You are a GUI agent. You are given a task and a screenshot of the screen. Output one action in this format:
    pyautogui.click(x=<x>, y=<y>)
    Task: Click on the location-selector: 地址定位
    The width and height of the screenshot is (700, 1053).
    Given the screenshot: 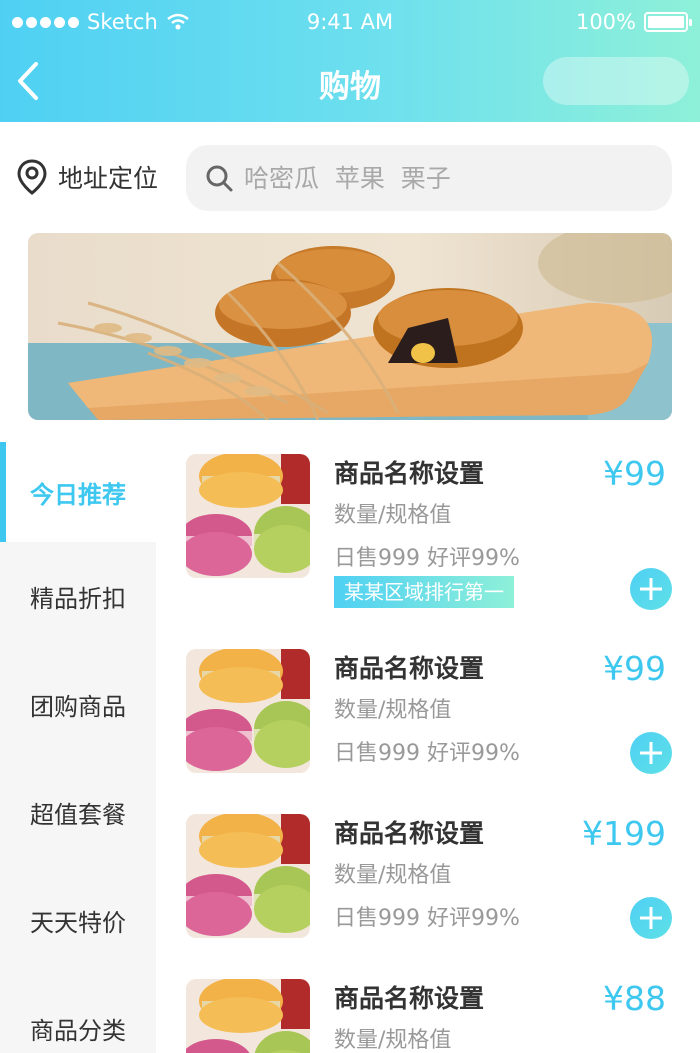 What is the action you would take?
    pyautogui.click(x=87, y=177)
    